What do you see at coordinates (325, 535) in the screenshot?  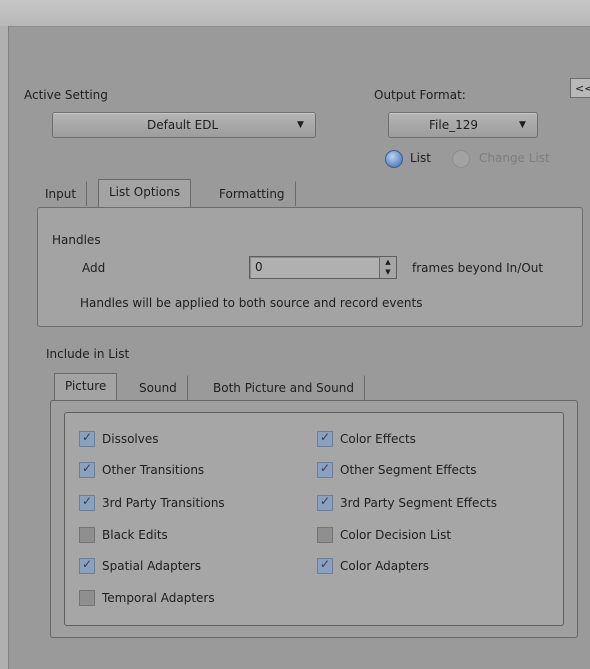 I see `color-decision-list-checkbox` at bounding box center [325, 535].